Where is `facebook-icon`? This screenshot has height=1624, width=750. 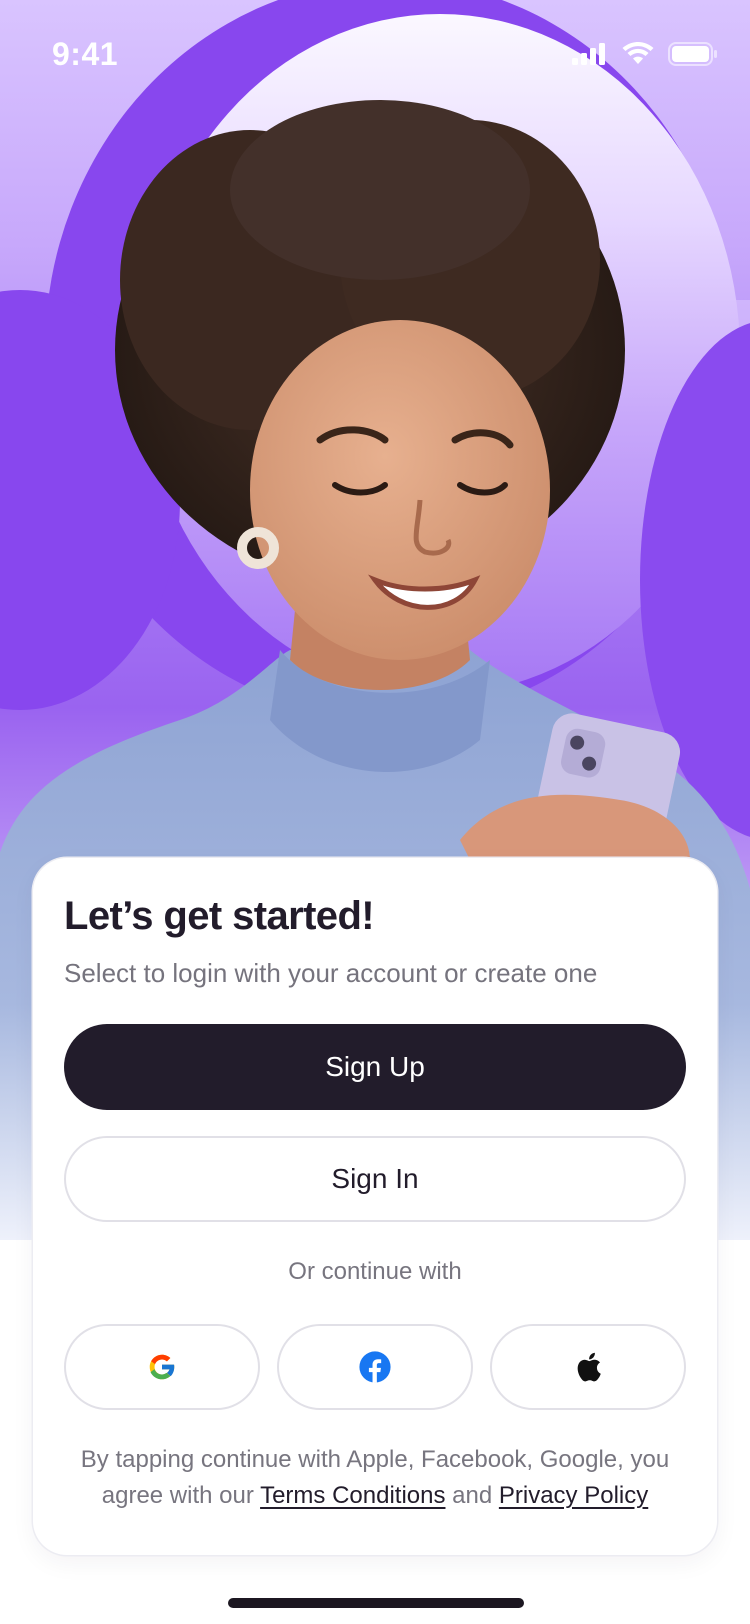
facebook-icon is located at coordinates (375, 1367).